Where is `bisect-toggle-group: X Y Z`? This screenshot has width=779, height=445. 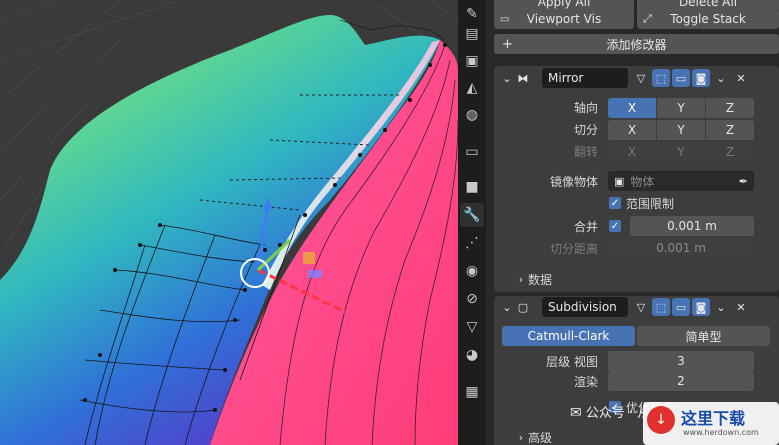 bisect-toggle-group: X Y Z is located at coordinates (681, 130).